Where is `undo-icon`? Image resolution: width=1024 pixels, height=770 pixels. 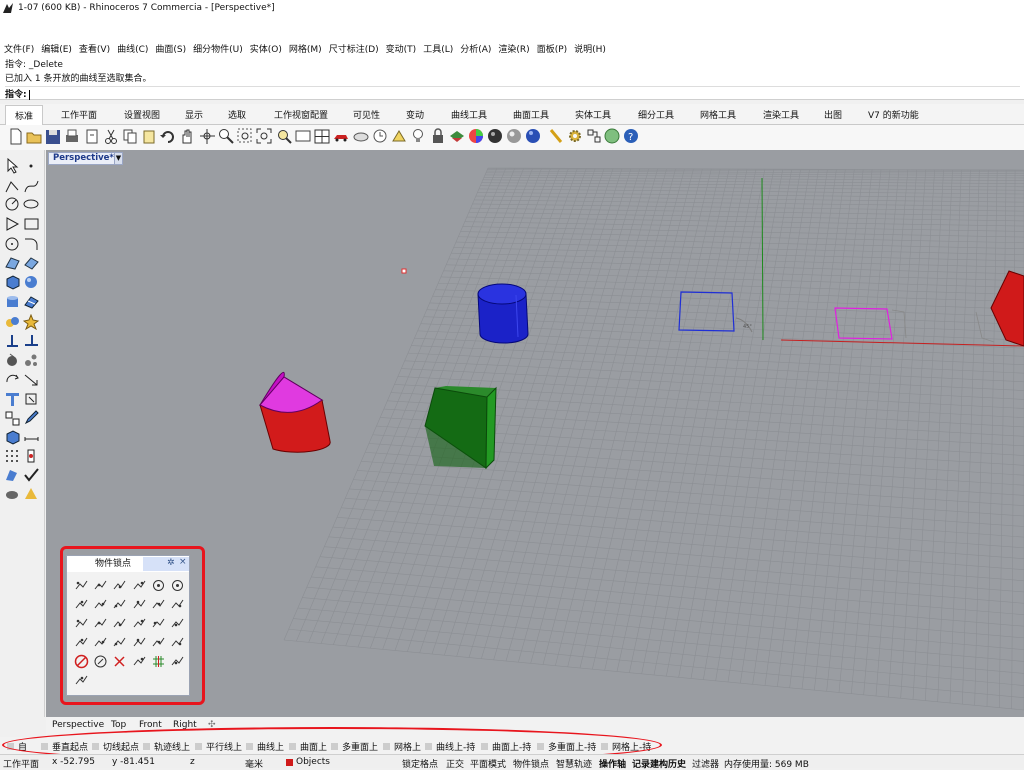
undo-icon is located at coordinates (168, 136).